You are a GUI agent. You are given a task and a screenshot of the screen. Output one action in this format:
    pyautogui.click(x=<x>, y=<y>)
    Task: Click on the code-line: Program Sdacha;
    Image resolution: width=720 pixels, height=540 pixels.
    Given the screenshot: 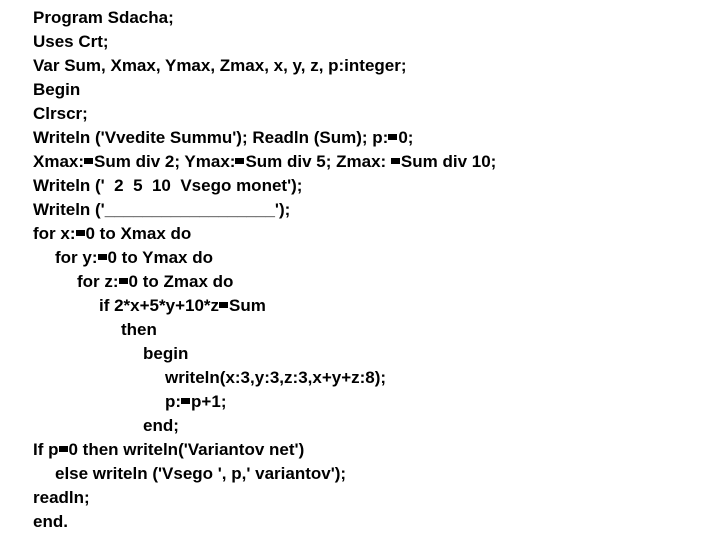 What is the action you would take?
    pyautogui.click(x=103, y=17)
    